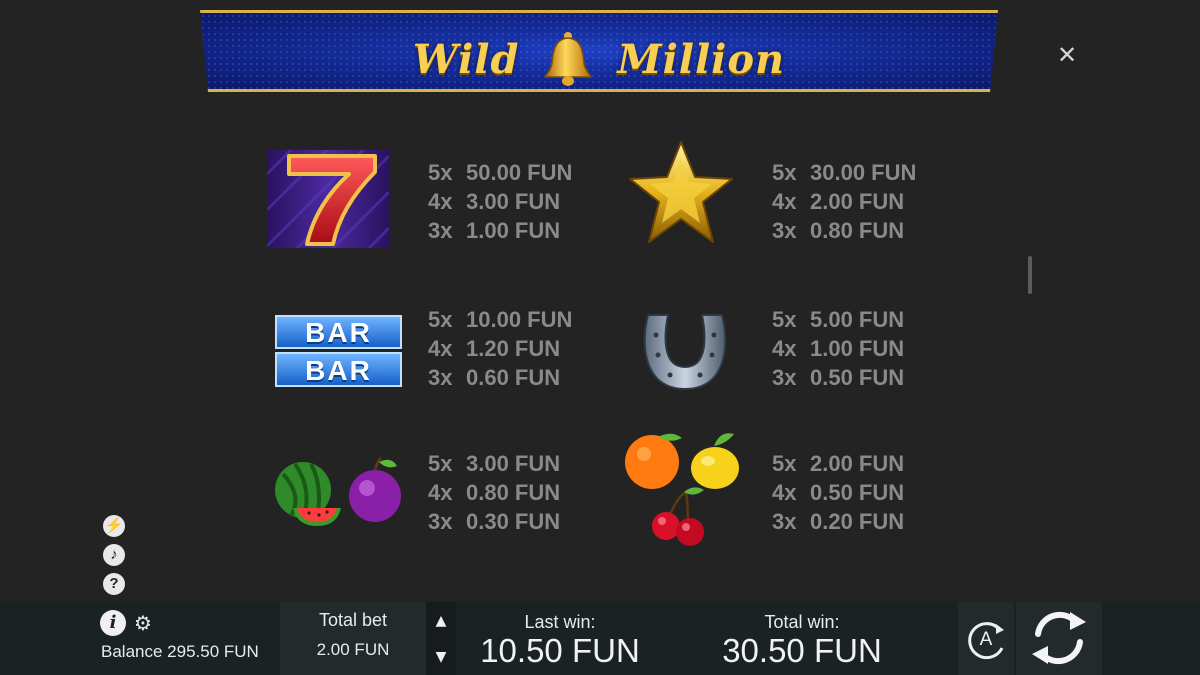 The width and height of the screenshot is (1200, 675). What do you see at coordinates (519, 172) in the screenshot?
I see `pay-value: 50.00 FUN` at bounding box center [519, 172].